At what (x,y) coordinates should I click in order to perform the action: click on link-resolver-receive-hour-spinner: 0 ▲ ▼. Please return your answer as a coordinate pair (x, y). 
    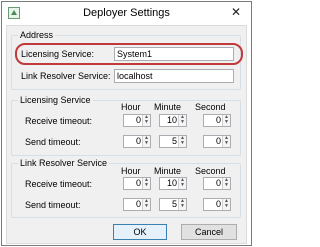
    Looking at the image, I should click on (137, 183).